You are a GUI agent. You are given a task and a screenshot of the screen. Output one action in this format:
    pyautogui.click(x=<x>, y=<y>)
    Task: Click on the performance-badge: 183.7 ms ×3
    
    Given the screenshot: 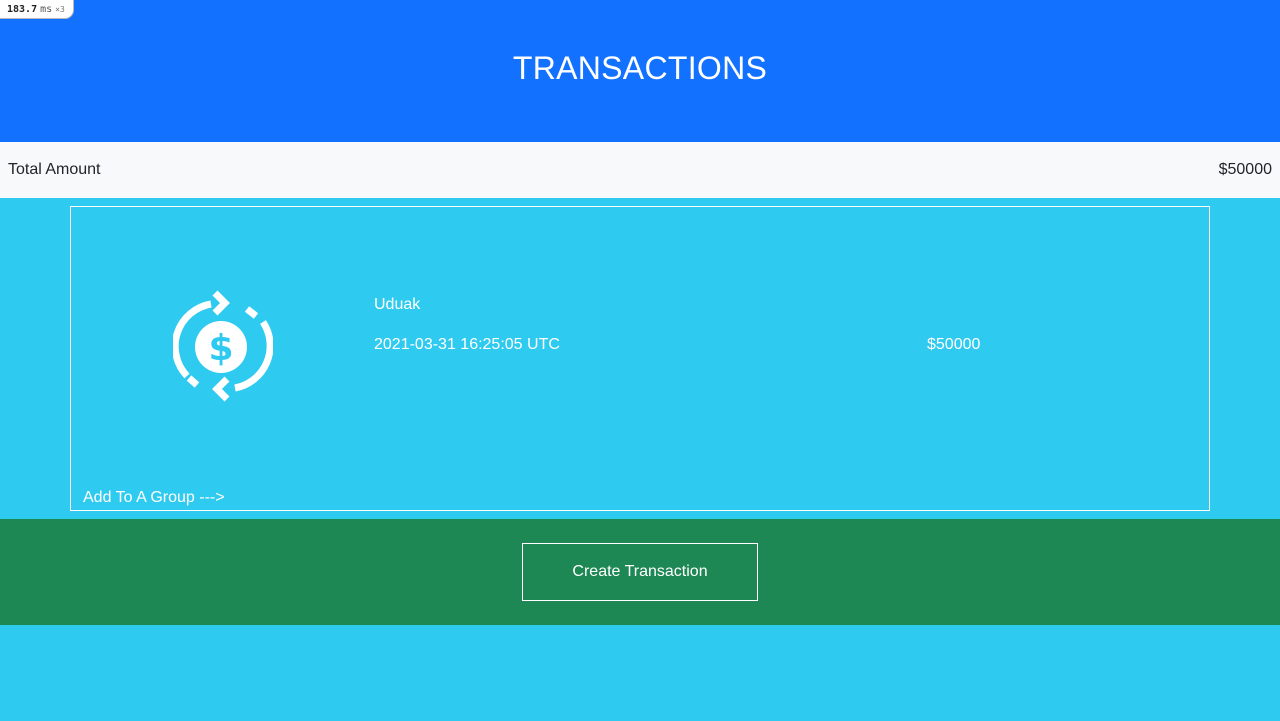 What is the action you would take?
    pyautogui.click(x=37, y=9)
    